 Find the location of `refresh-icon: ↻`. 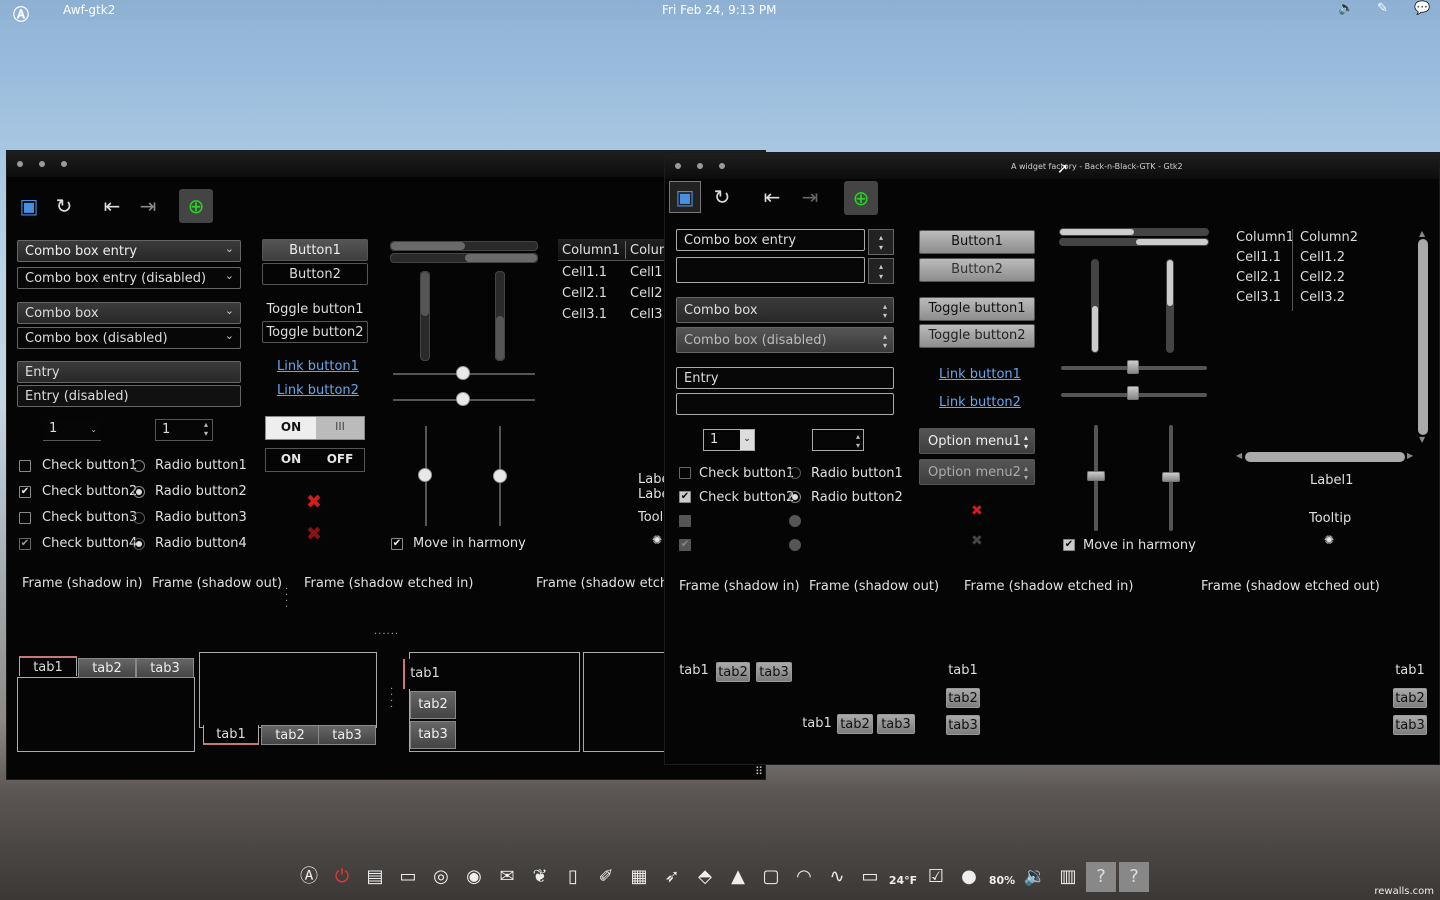

refresh-icon: ↻ is located at coordinates (64, 206).